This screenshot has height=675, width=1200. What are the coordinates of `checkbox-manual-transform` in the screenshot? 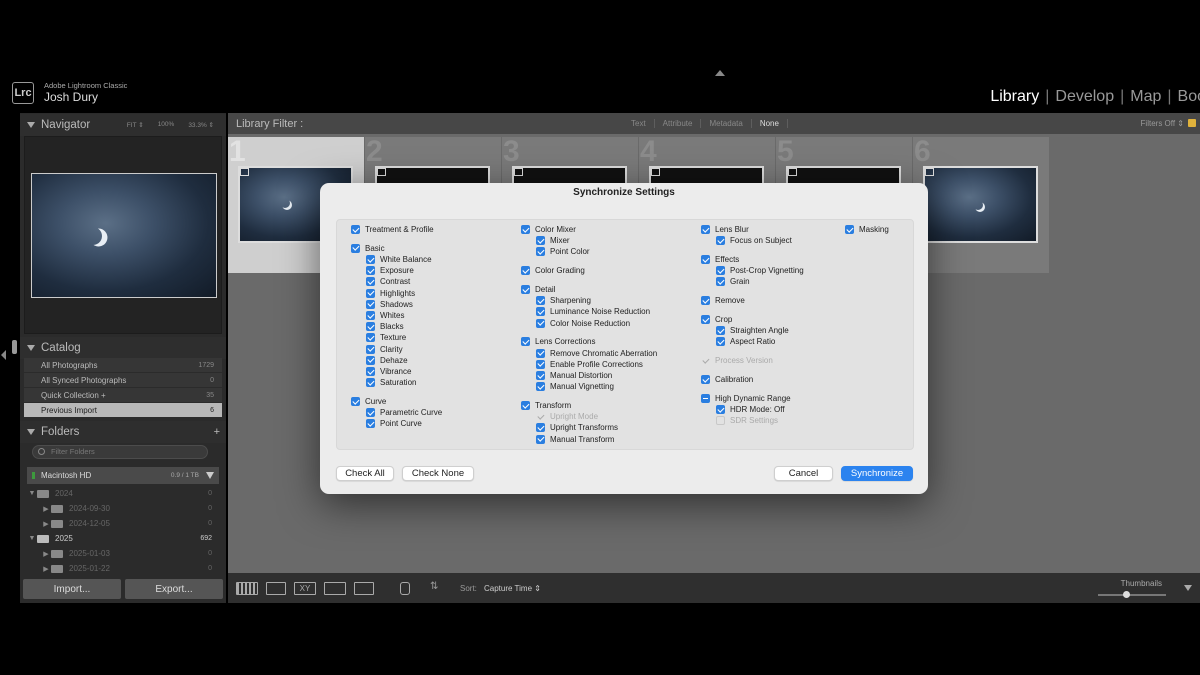 It's located at (540, 439).